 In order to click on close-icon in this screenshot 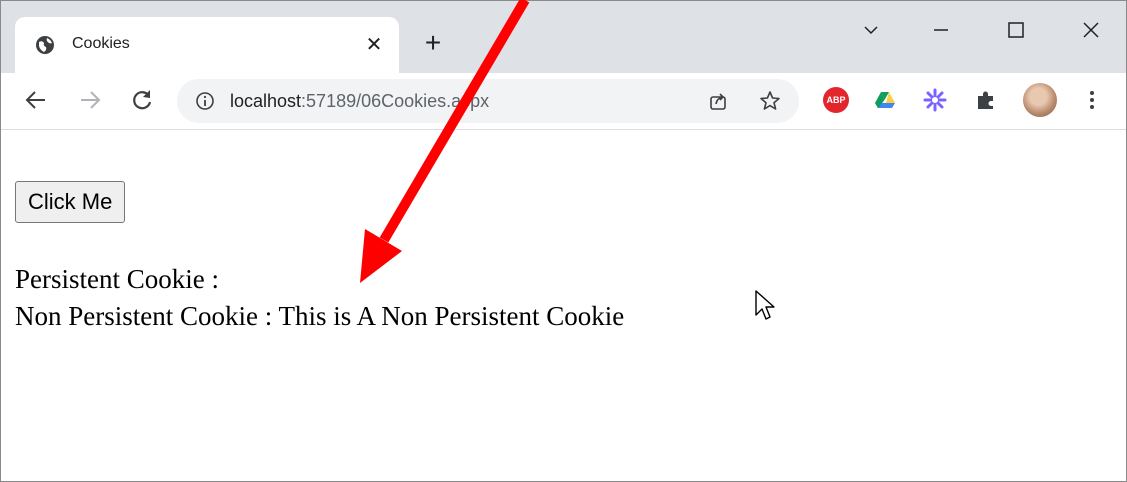, I will do `click(1091, 30)`.